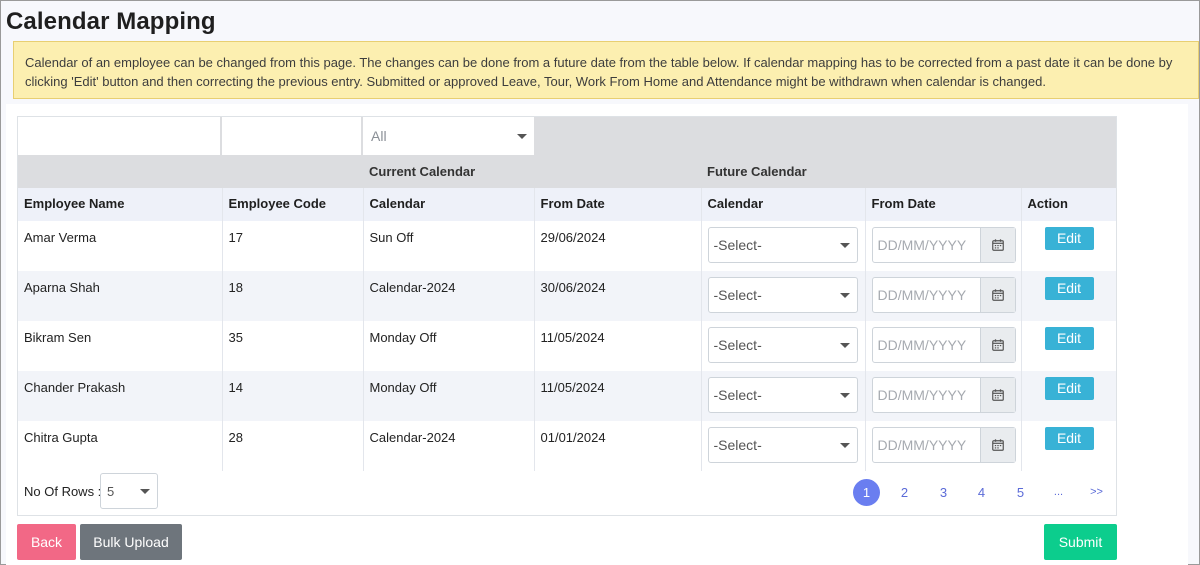 The height and width of the screenshot is (565, 1200). I want to click on page-2-link: 2, so click(904, 492).